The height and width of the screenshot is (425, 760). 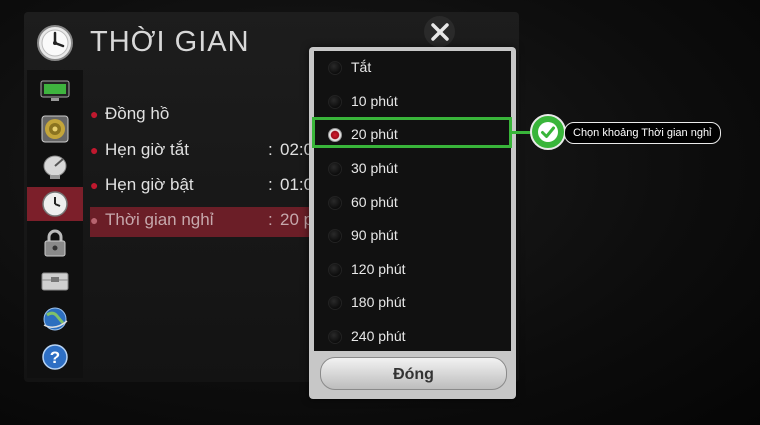 What do you see at coordinates (205, 187) in the screenshot?
I see `menu-item-on-timer: ● Hẹn giờ bật : 01:0` at bounding box center [205, 187].